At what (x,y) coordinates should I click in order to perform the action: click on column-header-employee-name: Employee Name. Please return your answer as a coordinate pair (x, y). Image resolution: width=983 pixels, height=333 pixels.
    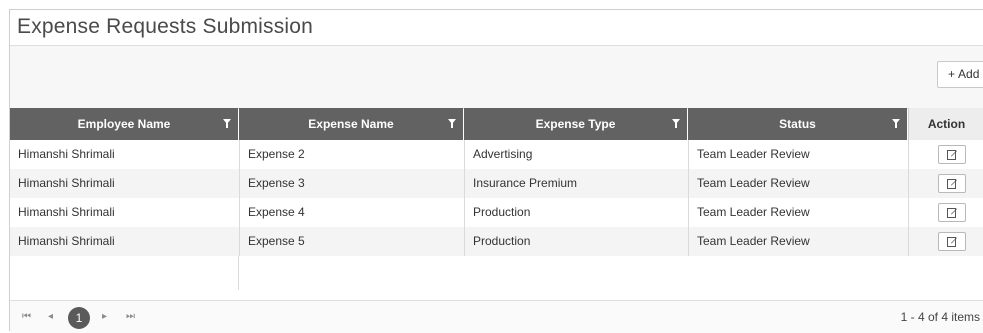
    Looking at the image, I should click on (124, 124).